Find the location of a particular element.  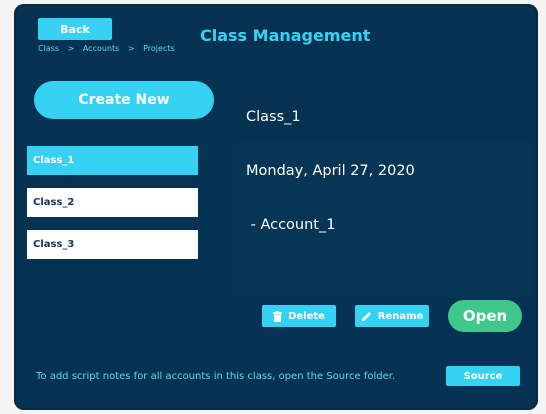

create-new-button: Create New is located at coordinates (124, 100).